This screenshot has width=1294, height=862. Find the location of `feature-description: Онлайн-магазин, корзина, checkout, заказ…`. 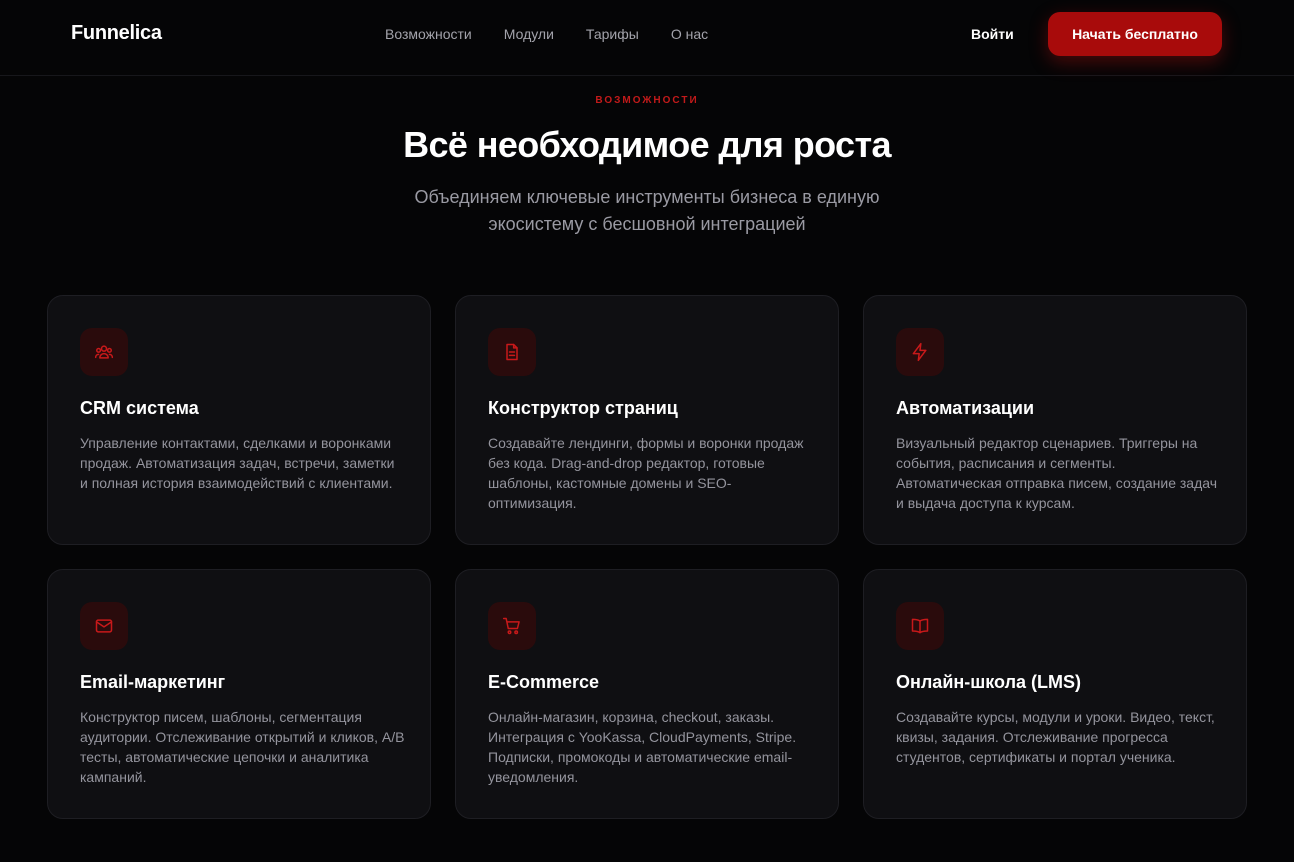

feature-description: Онлайн-магазин, корзина, checkout, заказ… is located at coordinates (642, 747).